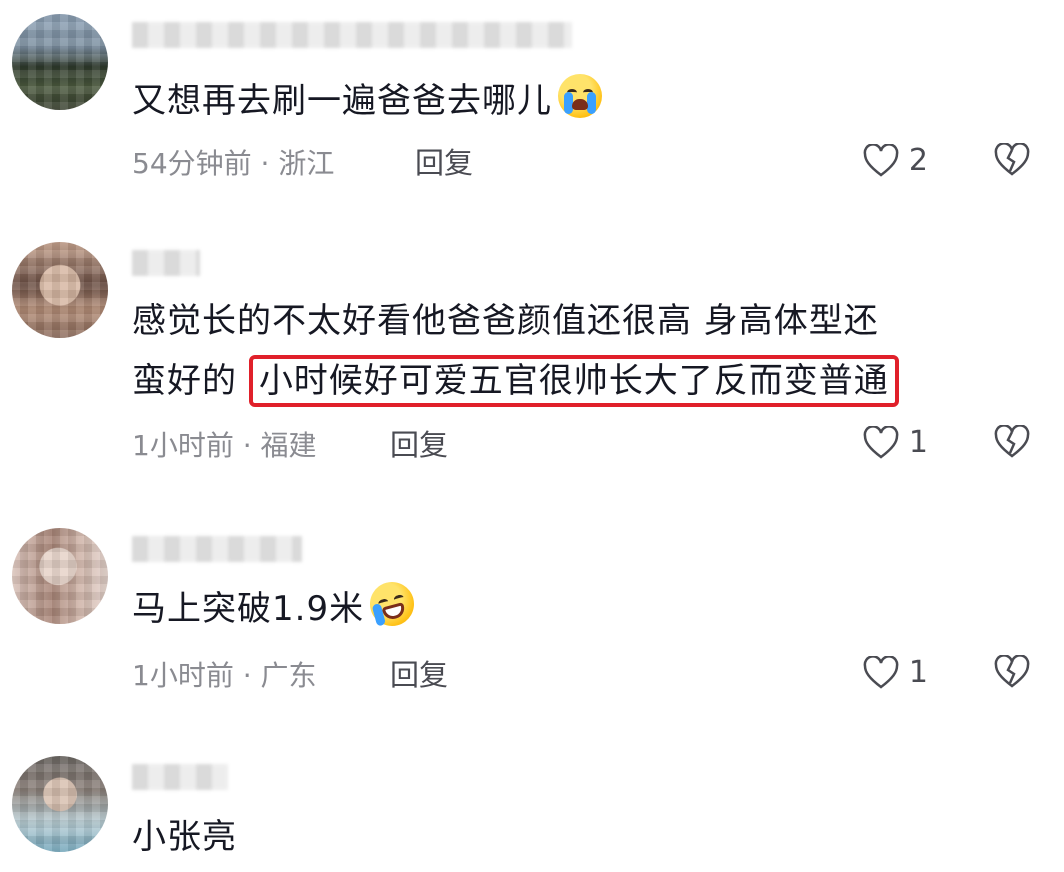 This screenshot has height=872, width=1064. I want to click on comment-text: 感觉长的不太好看他爸爸颜值还很高 身高体型还, so click(505, 321).